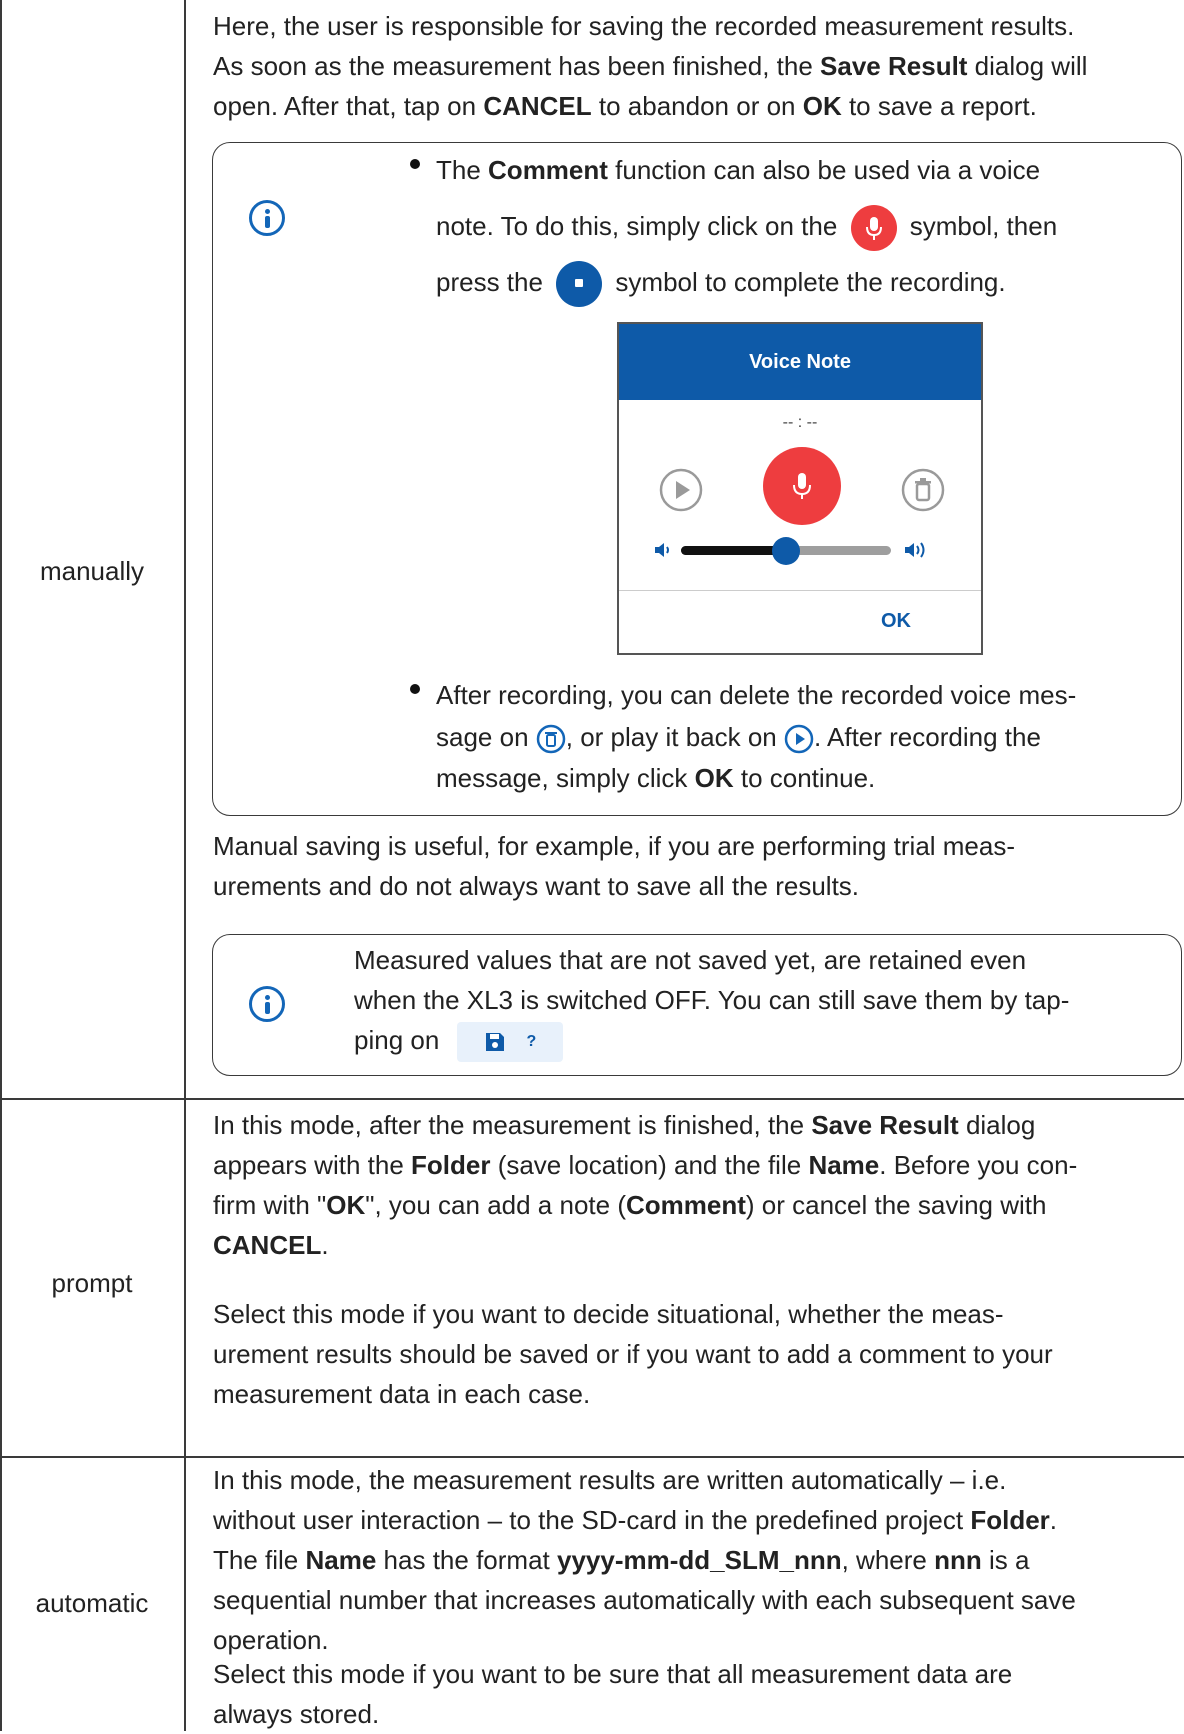  What do you see at coordinates (896, 621) in the screenshot?
I see `voice-note-ok-button: OK` at bounding box center [896, 621].